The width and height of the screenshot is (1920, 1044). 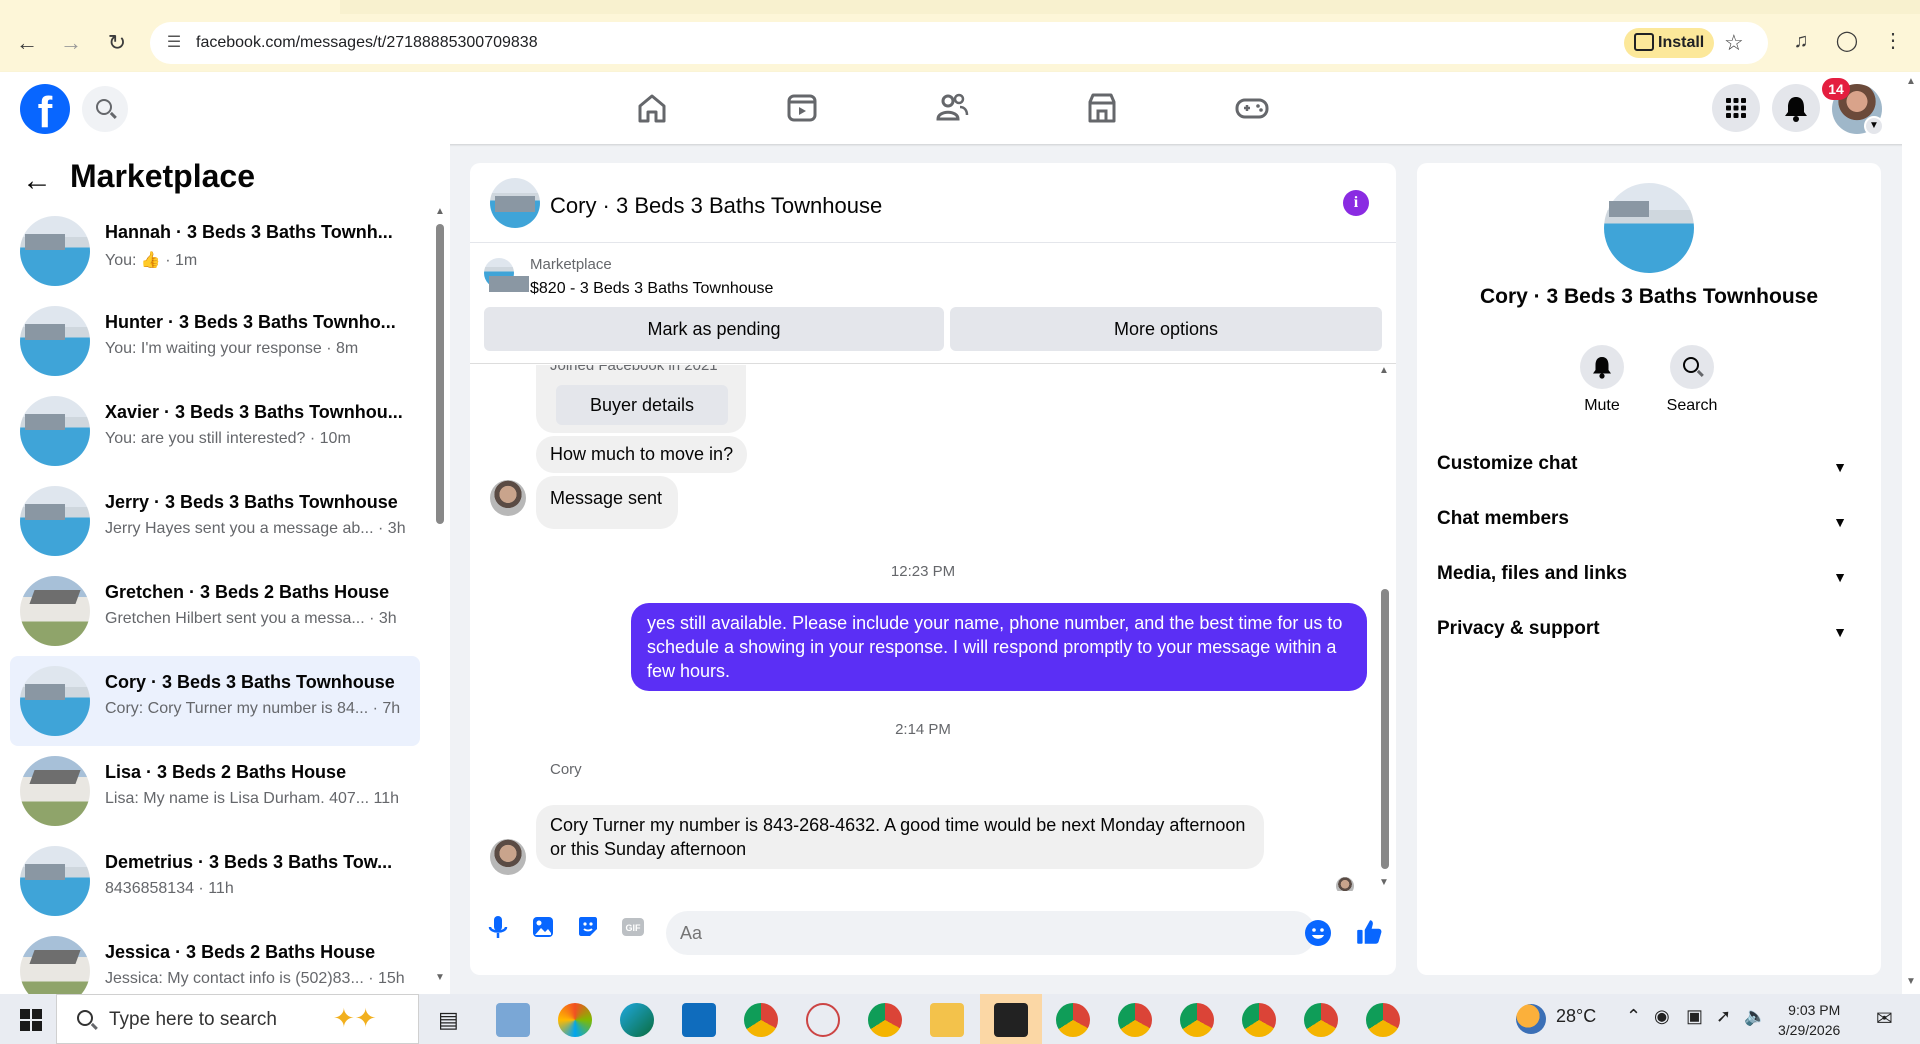 What do you see at coordinates (802, 108) in the screenshot?
I see `video-icon` at bounding box center [802, 108].